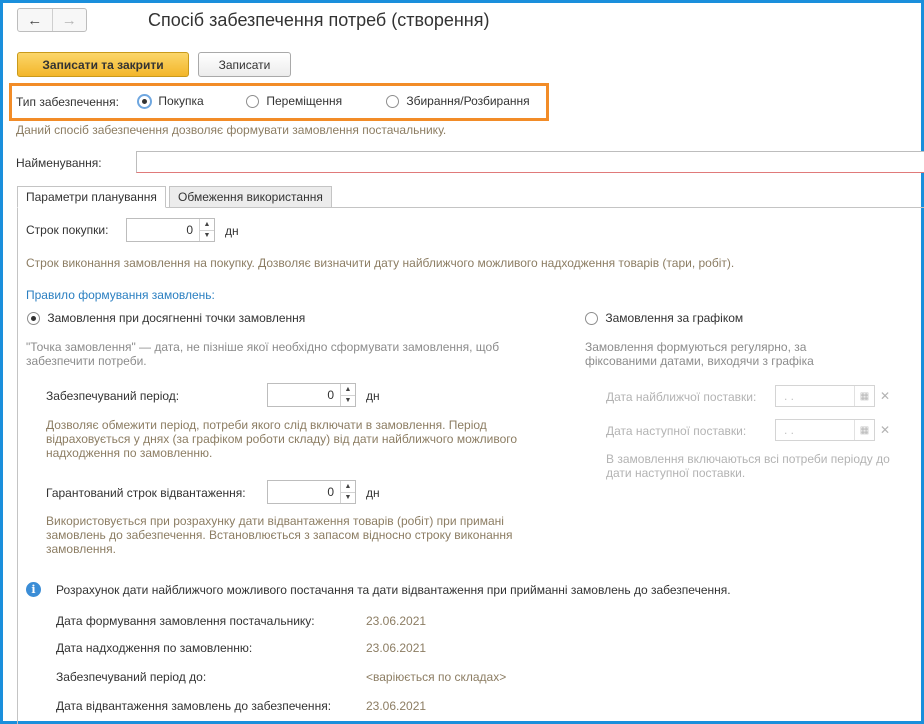 This screenshot has width=924, height=724. Describe the element at coordinates (69, 20) in the screenshot. I see `forward-arrow-icon: →` at that location.